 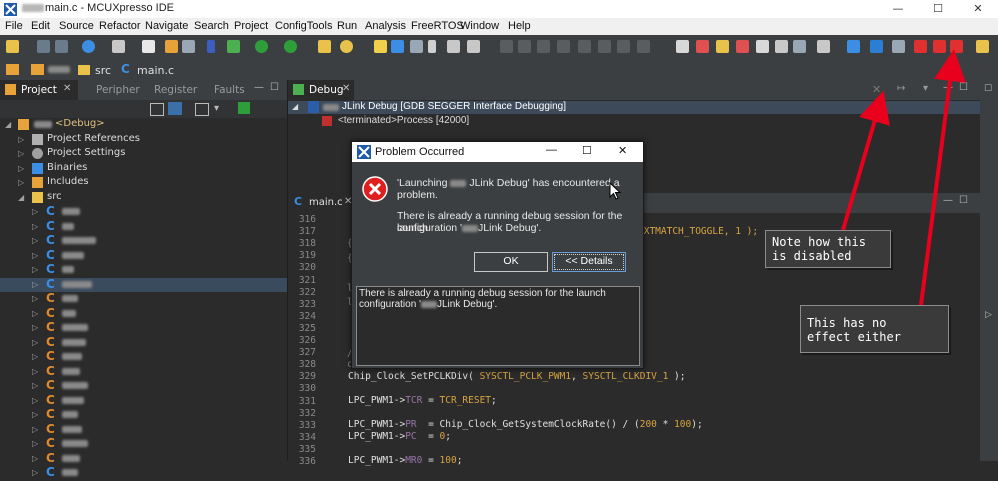 I want to click on collapsed-arrow-icon: ▷, so click(x=35, y=472).